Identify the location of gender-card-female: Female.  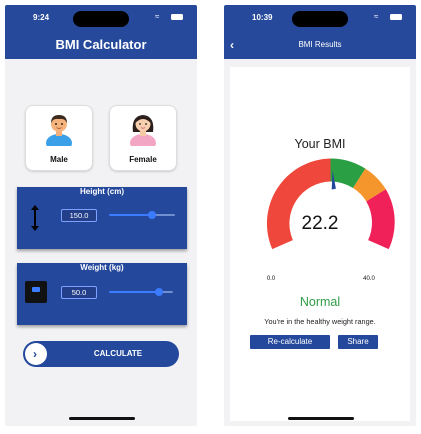
(143, 138).